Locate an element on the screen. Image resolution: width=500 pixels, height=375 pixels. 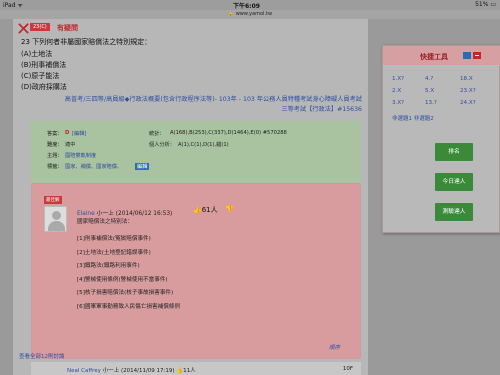
topic-link: 國賠雙軌制度 is located at coordinates (80, 155).